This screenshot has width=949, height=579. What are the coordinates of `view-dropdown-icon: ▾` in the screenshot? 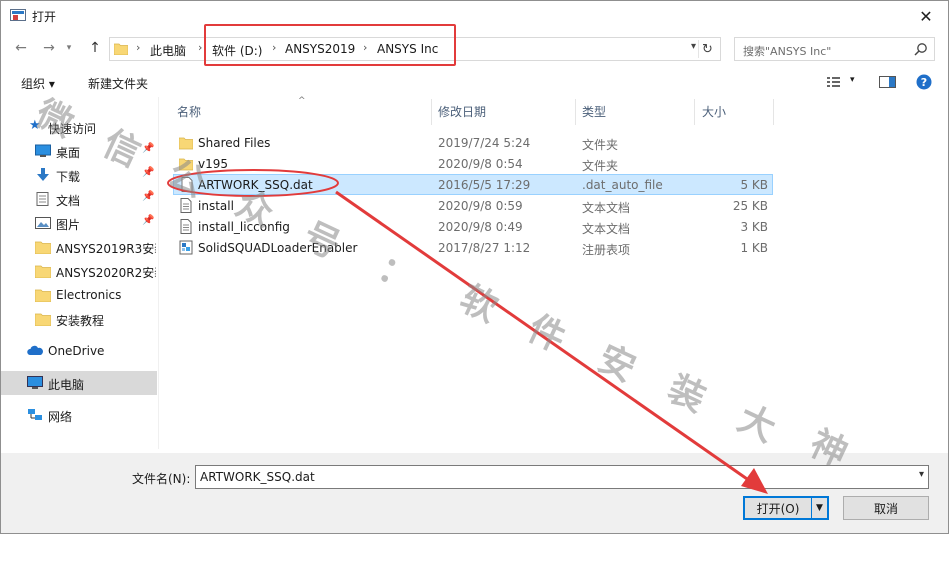 It's located at (852, 80).